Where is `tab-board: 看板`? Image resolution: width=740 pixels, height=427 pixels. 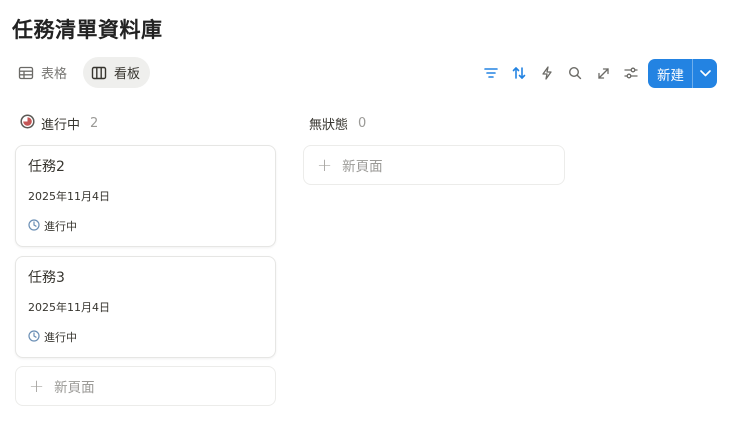 tab-board: 看板 is located at coordinates (117, 72).